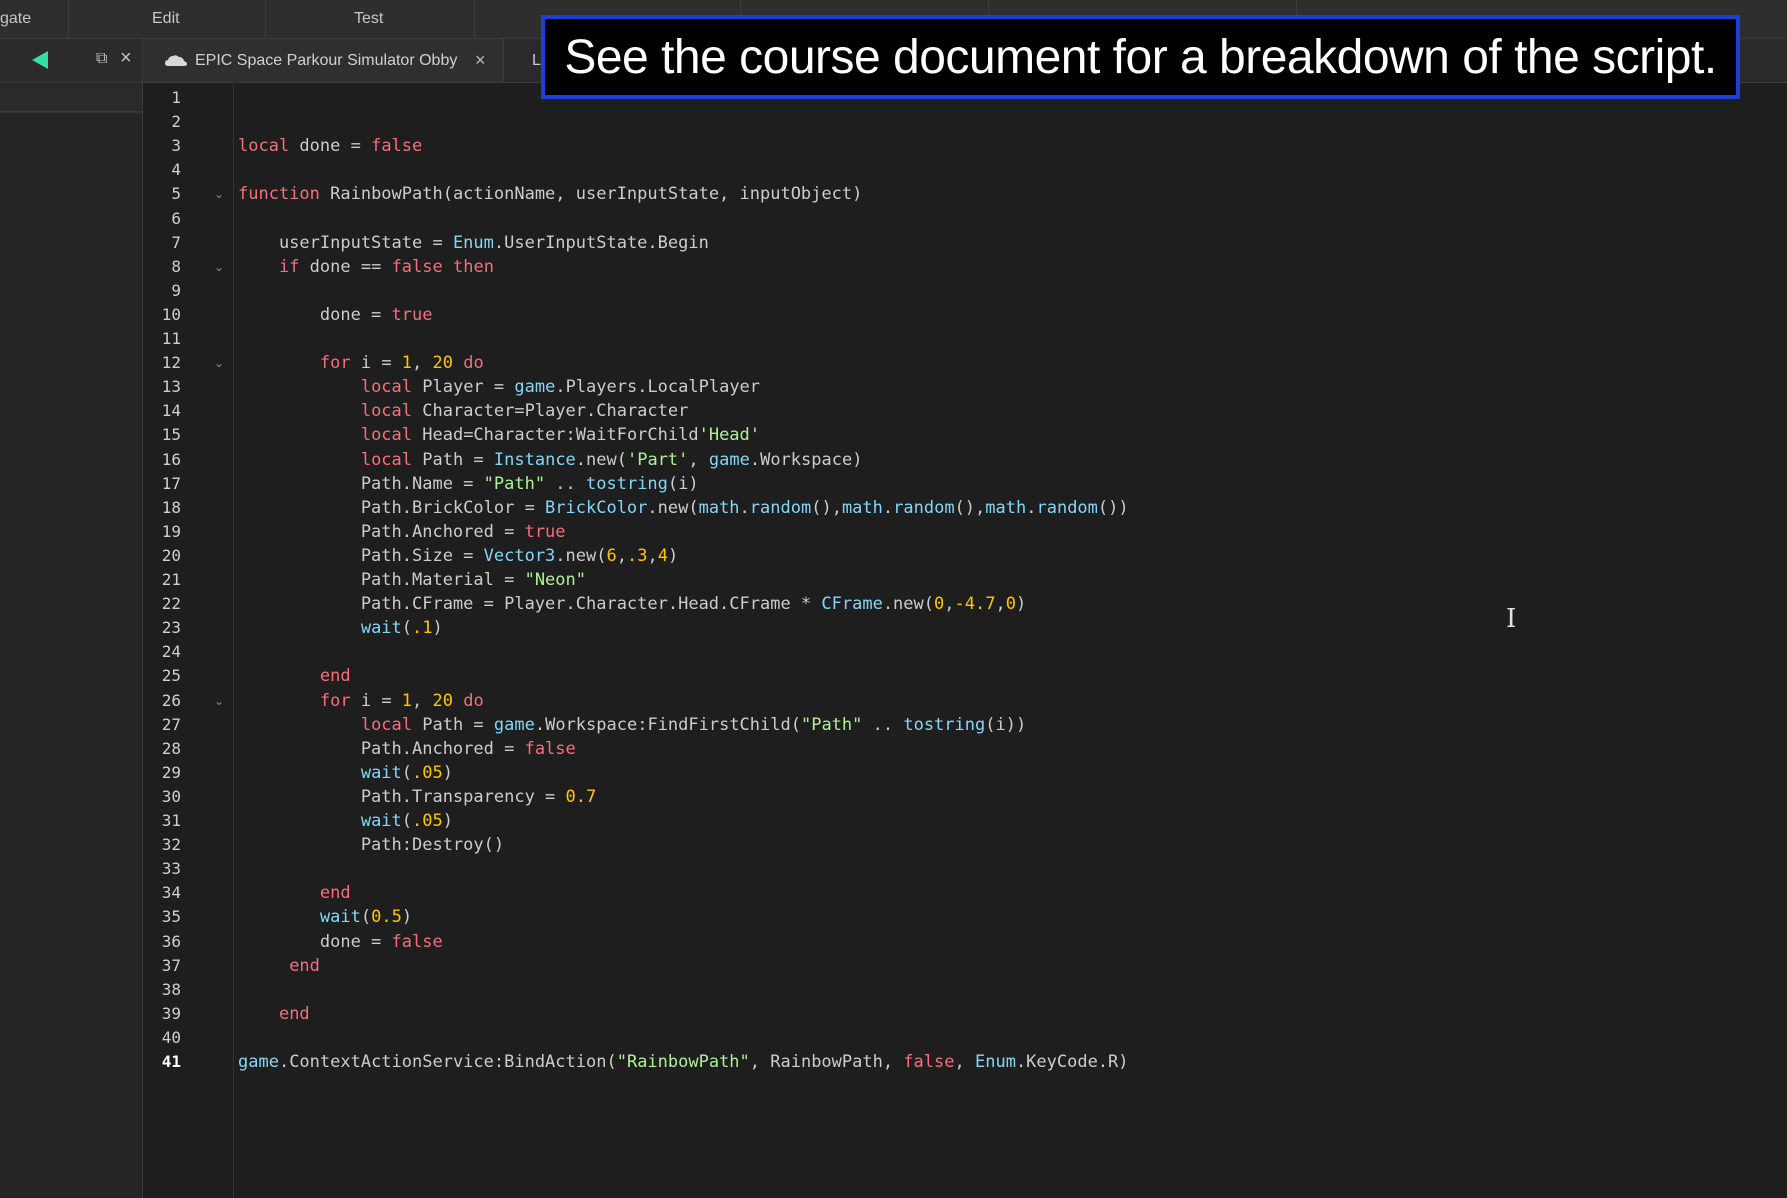 The height and width of the screenshot is (1198, 1787). What do you see at coordinates (381, 628) in the screenshot?
I see `code-token: wait` at bounding box center [381, 628].